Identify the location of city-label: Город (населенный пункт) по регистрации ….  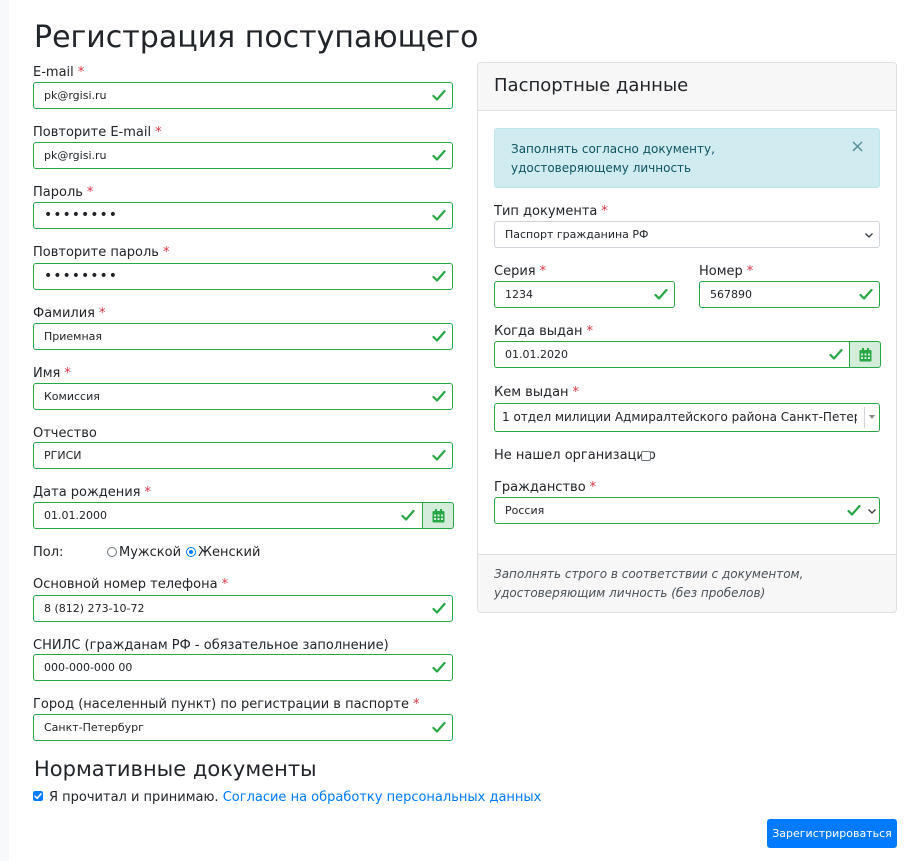
(226, 705).